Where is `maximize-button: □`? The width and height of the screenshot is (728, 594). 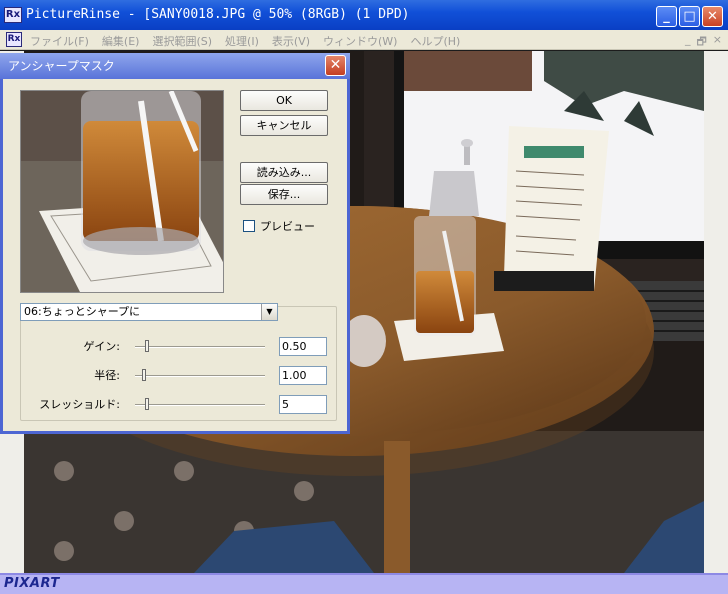
maximize-button: □ is located at coordinates (689, 16).